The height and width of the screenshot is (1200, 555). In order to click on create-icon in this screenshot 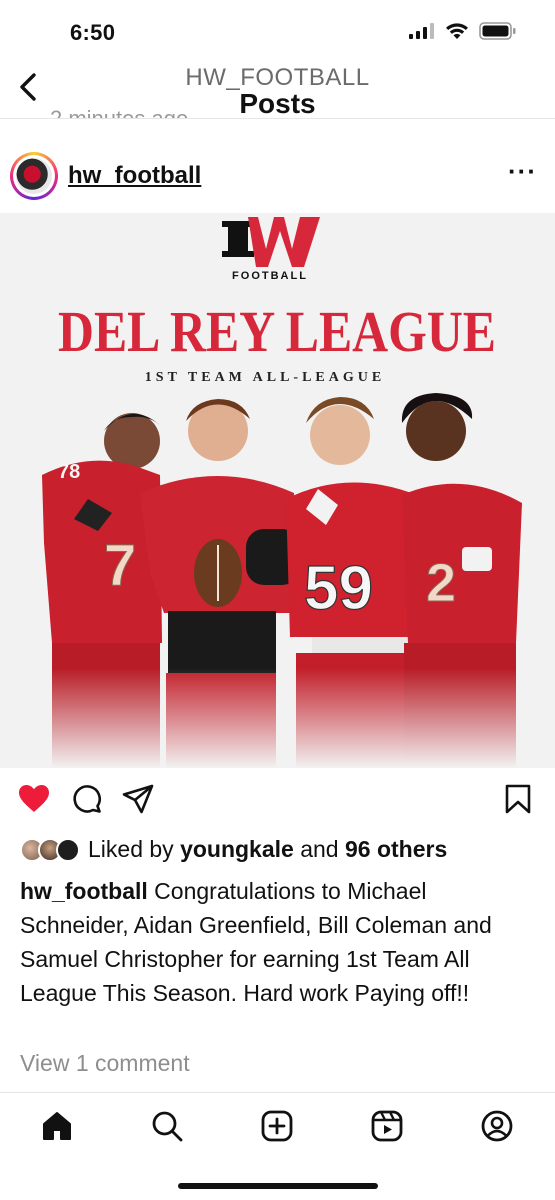, I will do `click(277, 1126)`.